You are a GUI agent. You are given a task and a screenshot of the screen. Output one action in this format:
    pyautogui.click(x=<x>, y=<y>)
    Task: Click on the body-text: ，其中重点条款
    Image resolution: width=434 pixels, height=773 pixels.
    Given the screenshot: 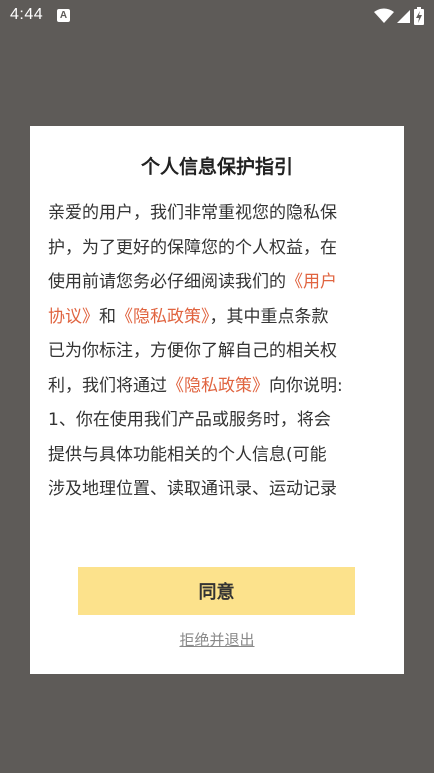 What is the action you would take?
    pyautogui.click(x=269, y=316)
    